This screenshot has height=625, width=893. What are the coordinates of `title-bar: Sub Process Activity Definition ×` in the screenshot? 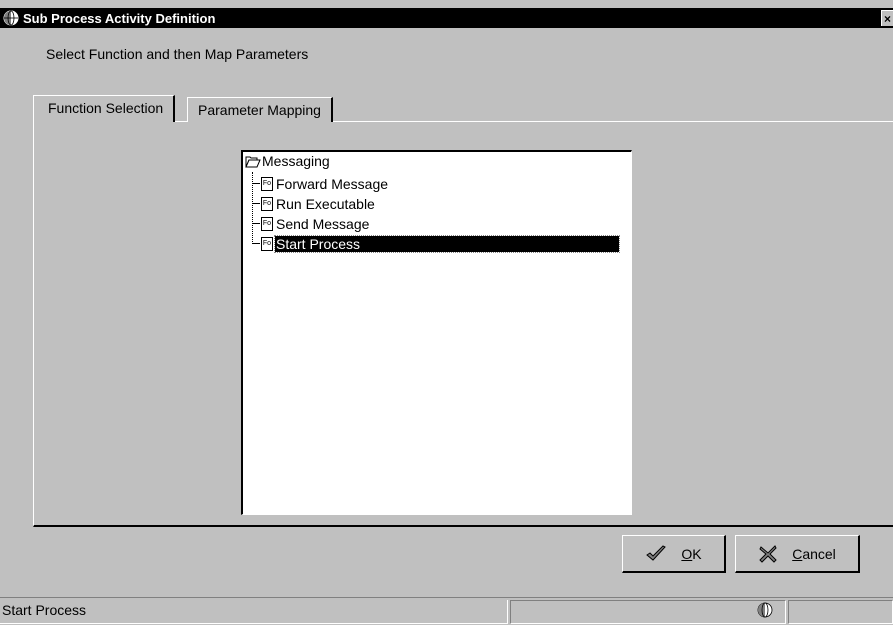 It's located at (446, 18).